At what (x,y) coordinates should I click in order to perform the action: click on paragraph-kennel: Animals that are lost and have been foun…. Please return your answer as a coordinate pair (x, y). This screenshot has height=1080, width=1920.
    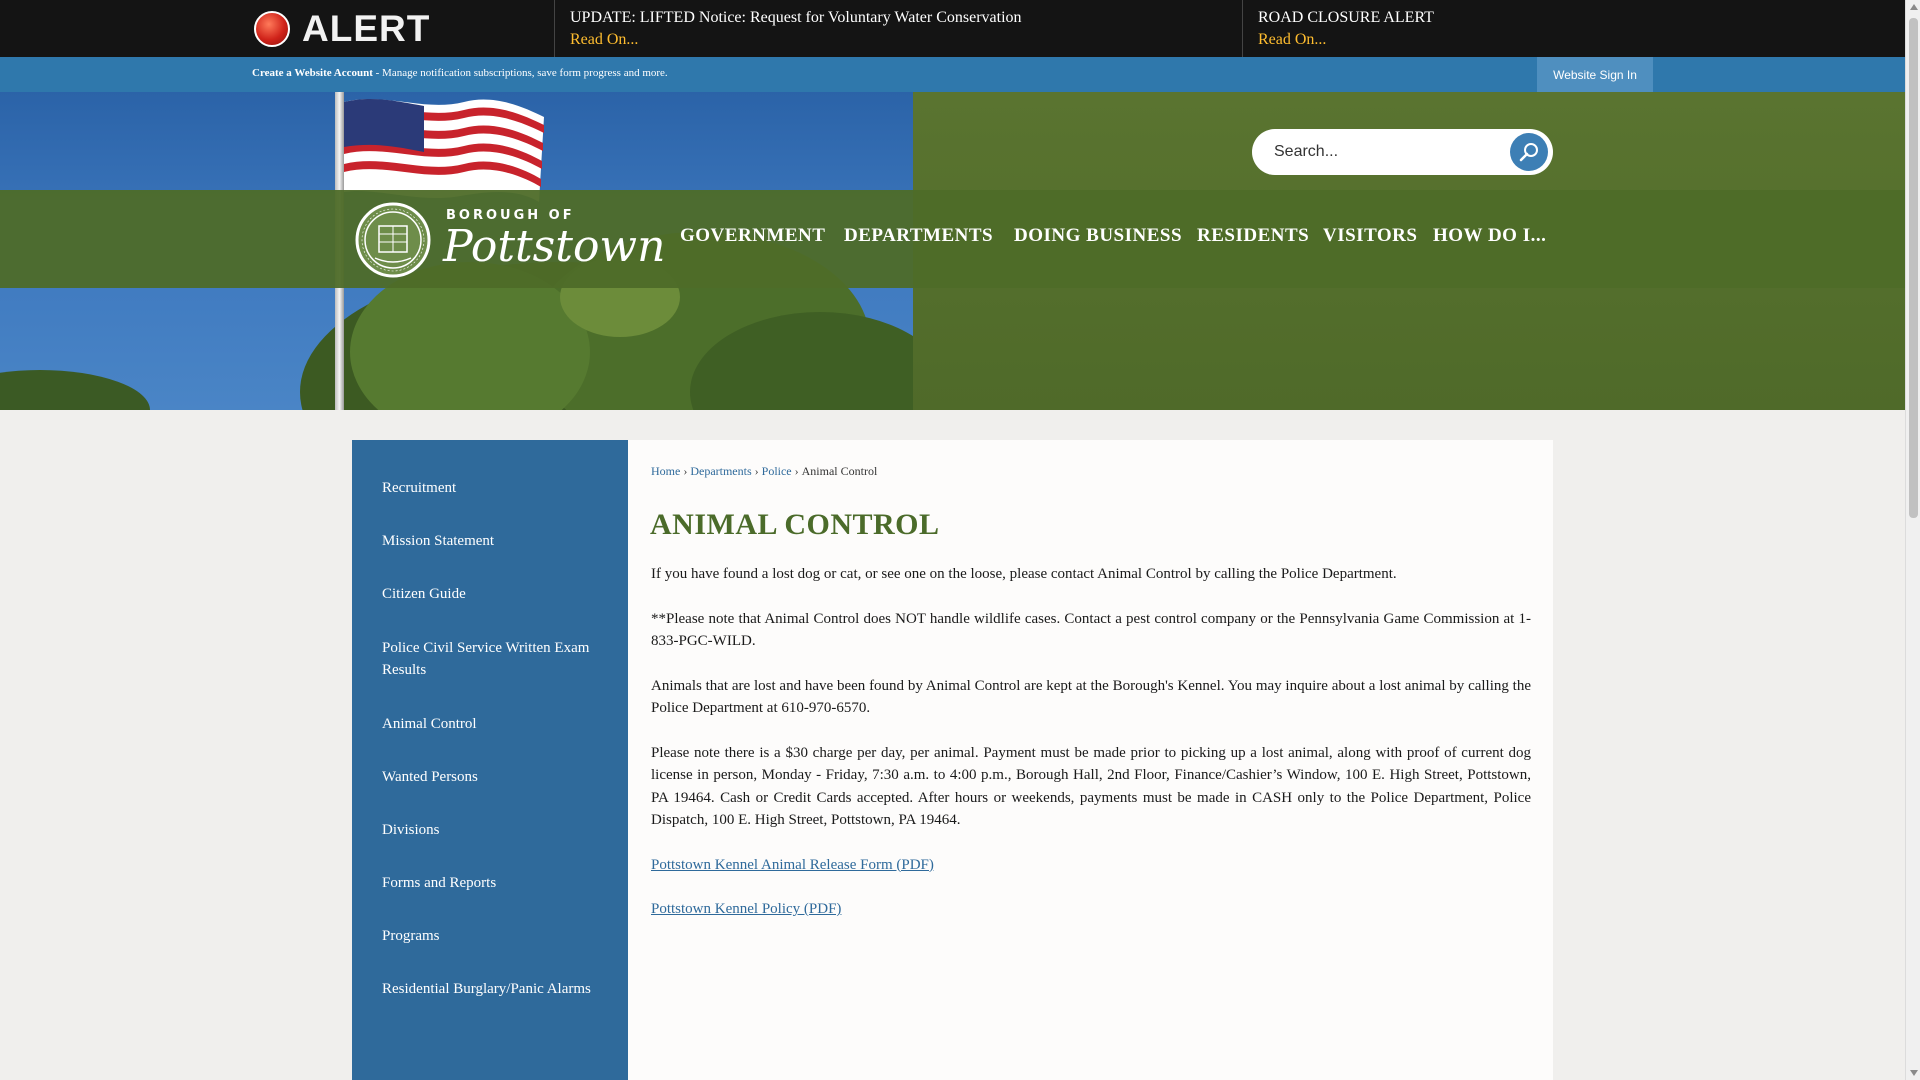
    Looking at the image, I should click on (1091, 697).